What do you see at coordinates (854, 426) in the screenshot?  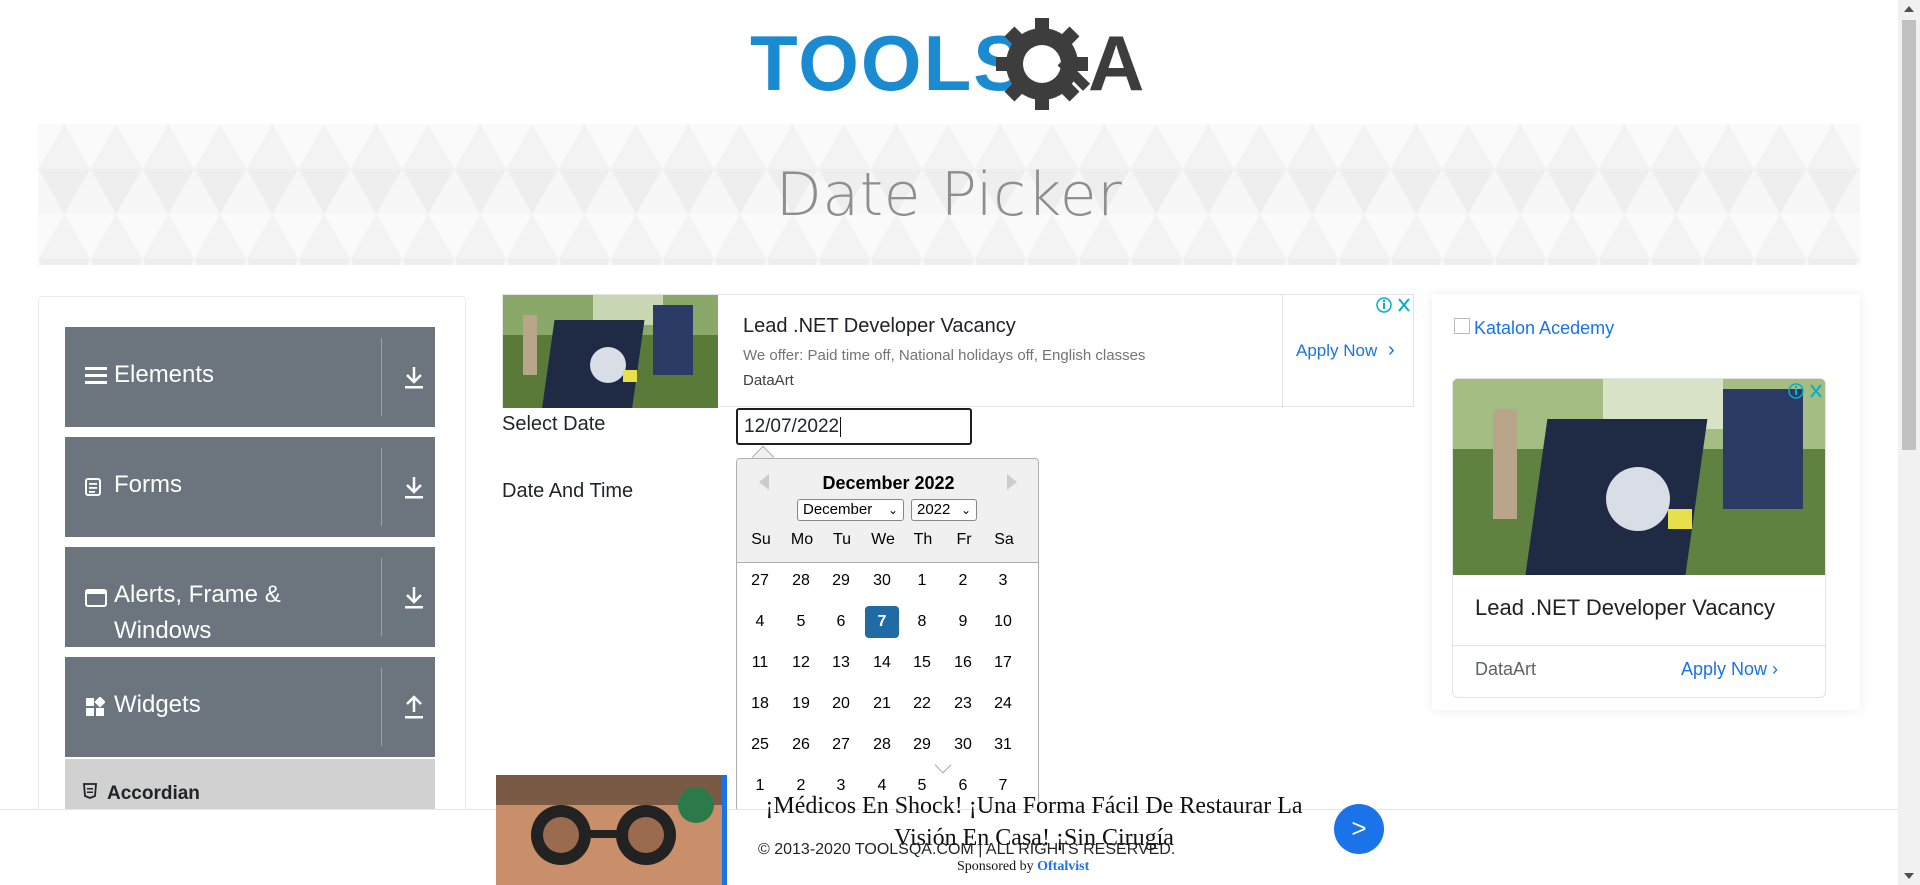 I see `select-date-input: 12/07/2022` at bounding box center [854, 426].